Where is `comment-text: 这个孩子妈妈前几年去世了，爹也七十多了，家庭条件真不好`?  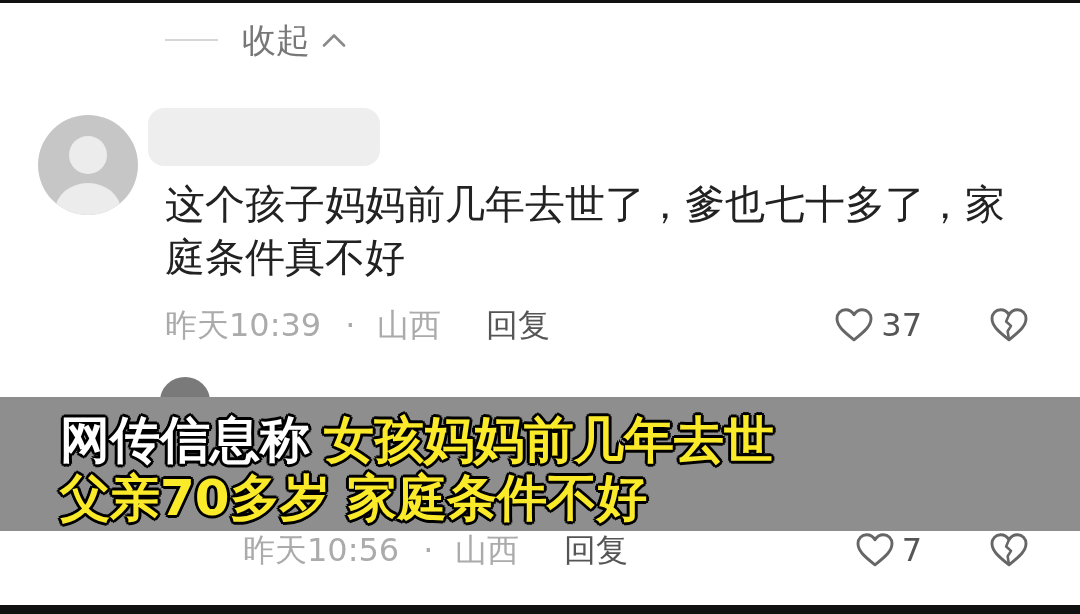 comment-text: 这个孩子妈妈前几年去世了，爹也七十多了，家庭条件真不好 is located at coordinates (585, 231).